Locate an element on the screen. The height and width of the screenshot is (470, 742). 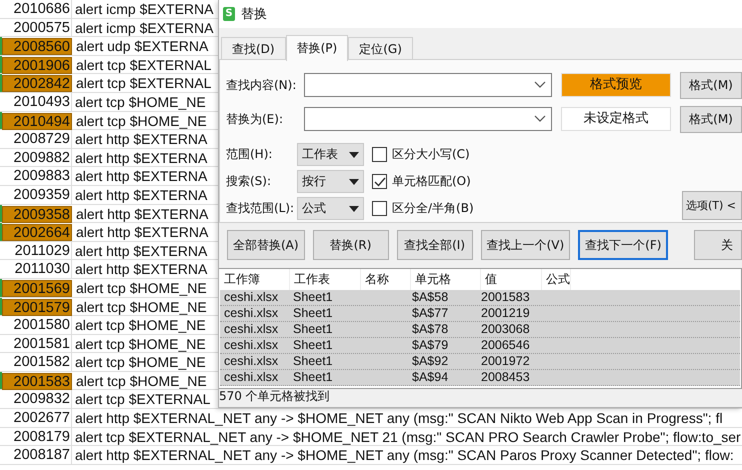
result-row: ceshi.xlsx Sheet1 $A$58 2001583 is located at coordinates (480, 298).